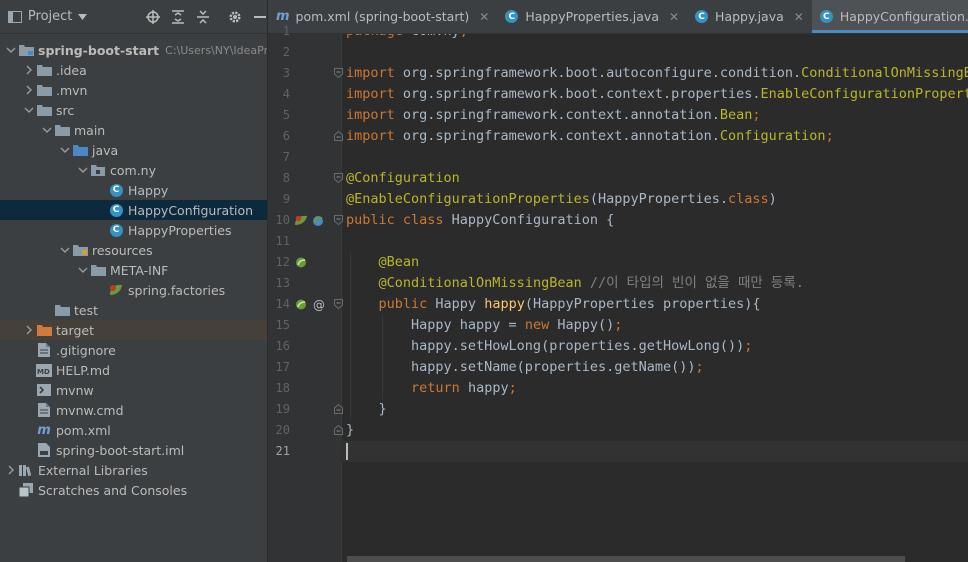 This screenshot has width=968, height=562. What do you see at coordinates (484, 283) in the screenshot?
I see `code-token: @ConditionalOnMissingBean` at bounding box center [484, 283].